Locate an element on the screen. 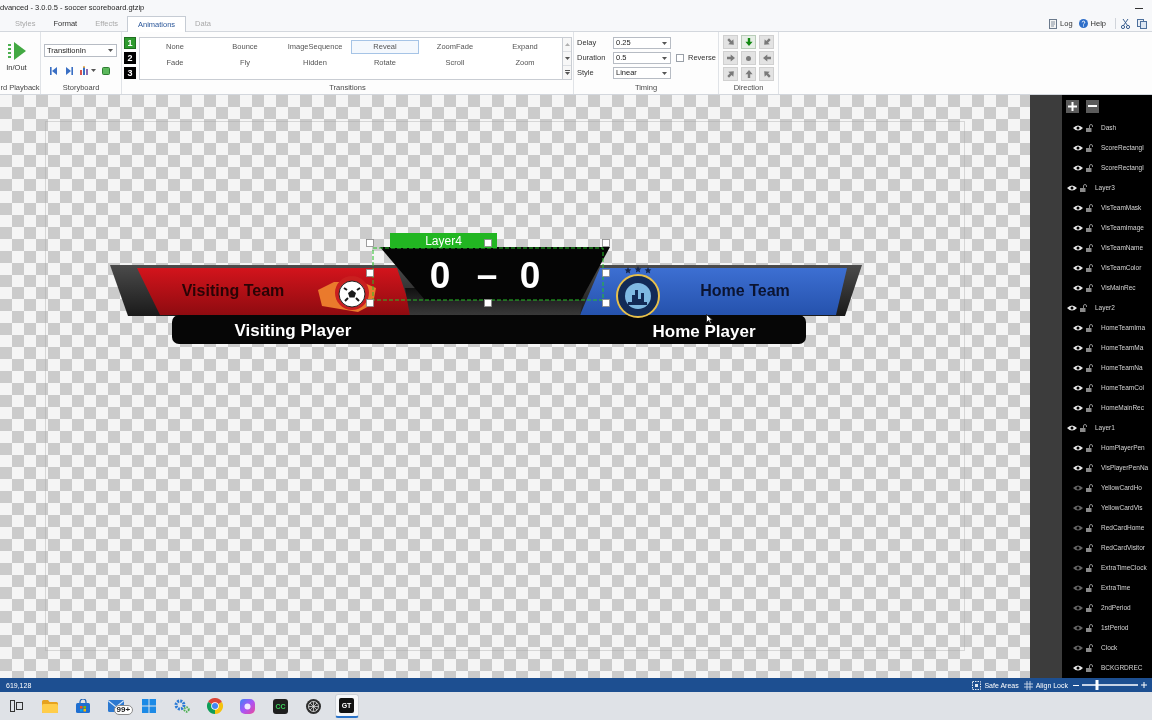 The image size is (1152, 720). dot-icon is located at coordinates (748, 58).